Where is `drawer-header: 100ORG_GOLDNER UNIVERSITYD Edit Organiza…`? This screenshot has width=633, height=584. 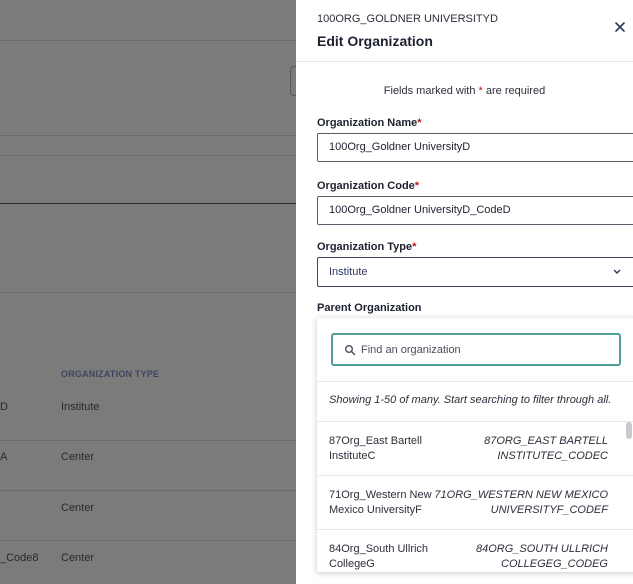 drawer-header: 100ORG_GOLDNER UNIVERSITYD Edit Organiza… is located at coordinates (464, 31).